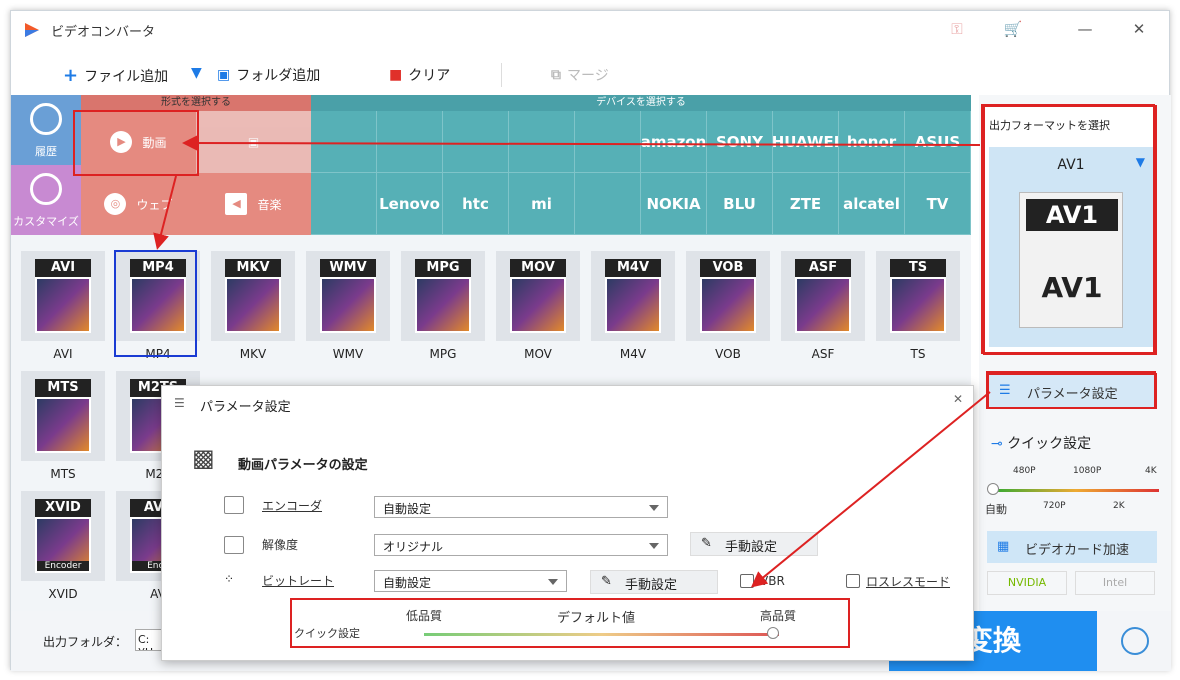  Describe the element at coordinates (1071, 390) in the screenshot. I see `annotation-param-box` at that location.